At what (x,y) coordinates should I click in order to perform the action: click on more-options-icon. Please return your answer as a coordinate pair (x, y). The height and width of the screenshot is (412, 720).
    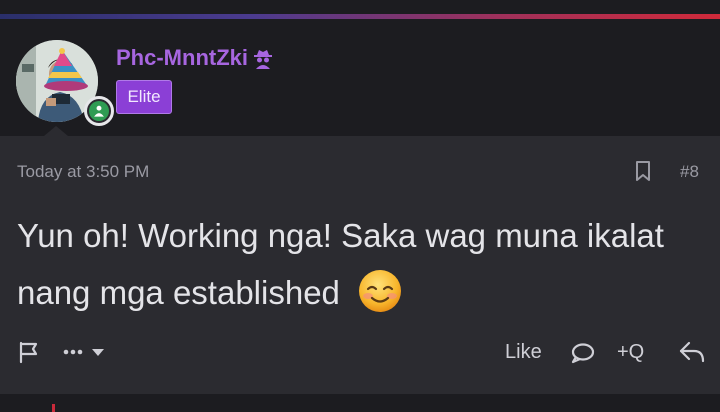
    Looking at the image, I should click on (85, 352).